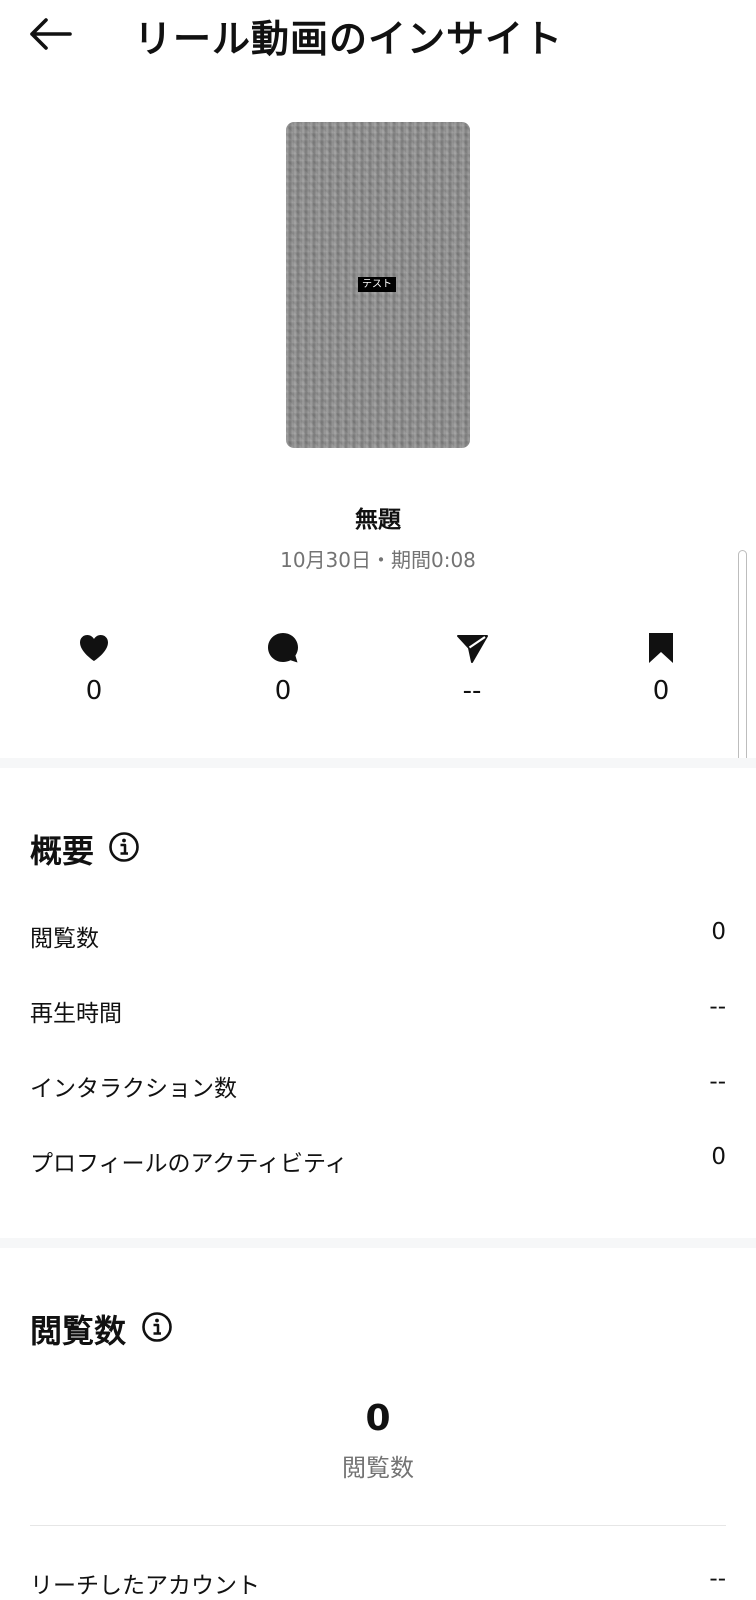 The width and height of the screenshot is (756, 1600). What do you see at coordinates (378, 1418) in the screenshot?
I see `views-total: 0` at bounding box center [378, 1418].